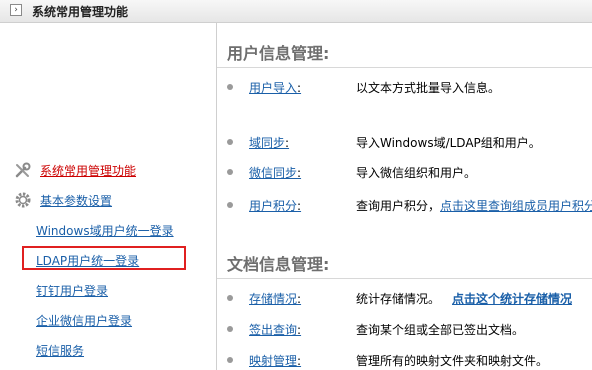  I want to click on list-item: 用户导入: 以文本方式批量导入信息。, so click(404, 87).